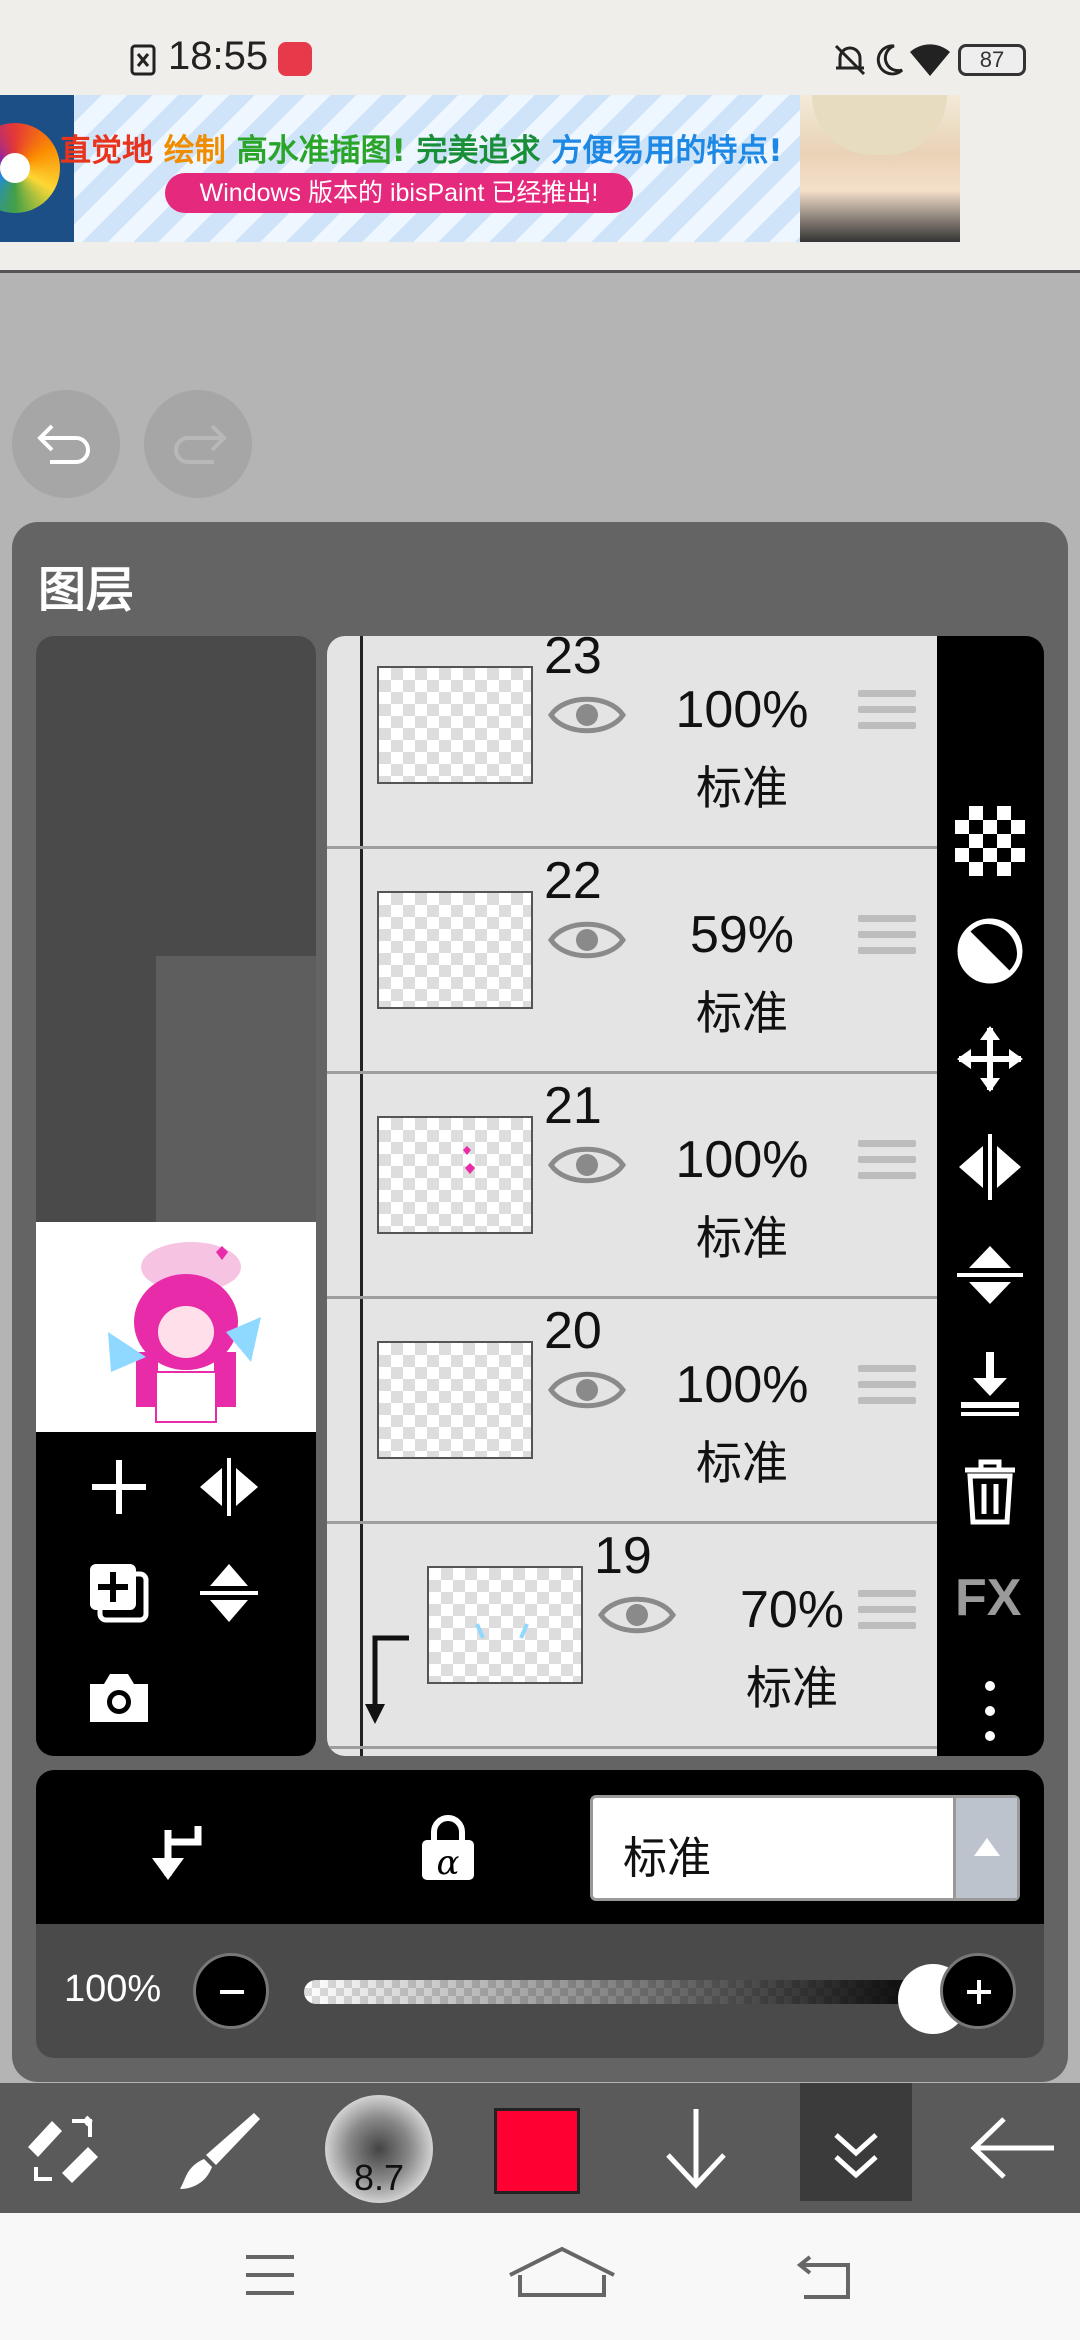  What do you see at coordinates (421, 147) in the screenshot?
I see `ad-headline: 直觉地 绘制 高水准插图! 完美追求 方便易用的特点!` at bounding box center [421, 147].